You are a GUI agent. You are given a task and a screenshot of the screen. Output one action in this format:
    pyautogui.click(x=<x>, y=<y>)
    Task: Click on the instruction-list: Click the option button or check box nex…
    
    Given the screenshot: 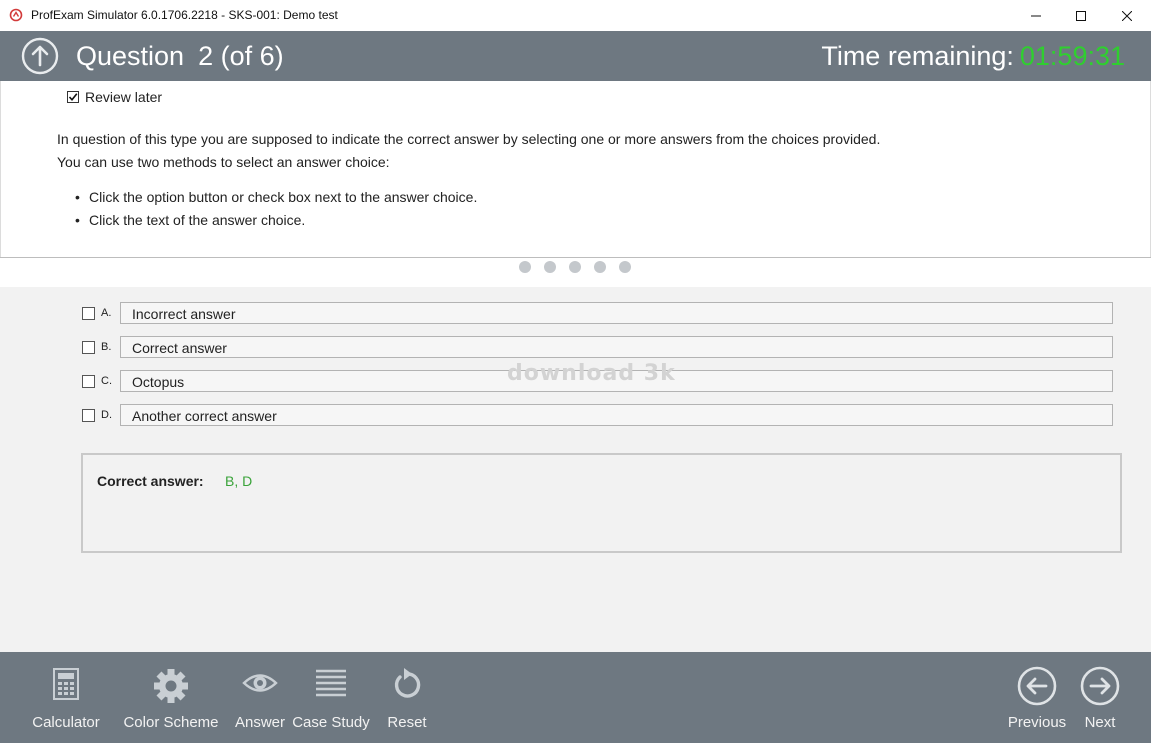 What is the action you would take?
    pyautogui.click(x=276, y=209)
    